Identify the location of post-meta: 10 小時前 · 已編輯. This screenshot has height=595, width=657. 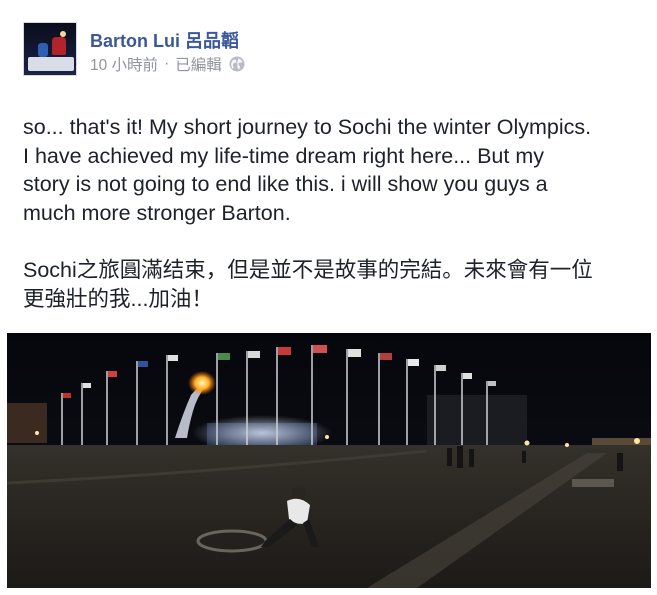
(168, 64).